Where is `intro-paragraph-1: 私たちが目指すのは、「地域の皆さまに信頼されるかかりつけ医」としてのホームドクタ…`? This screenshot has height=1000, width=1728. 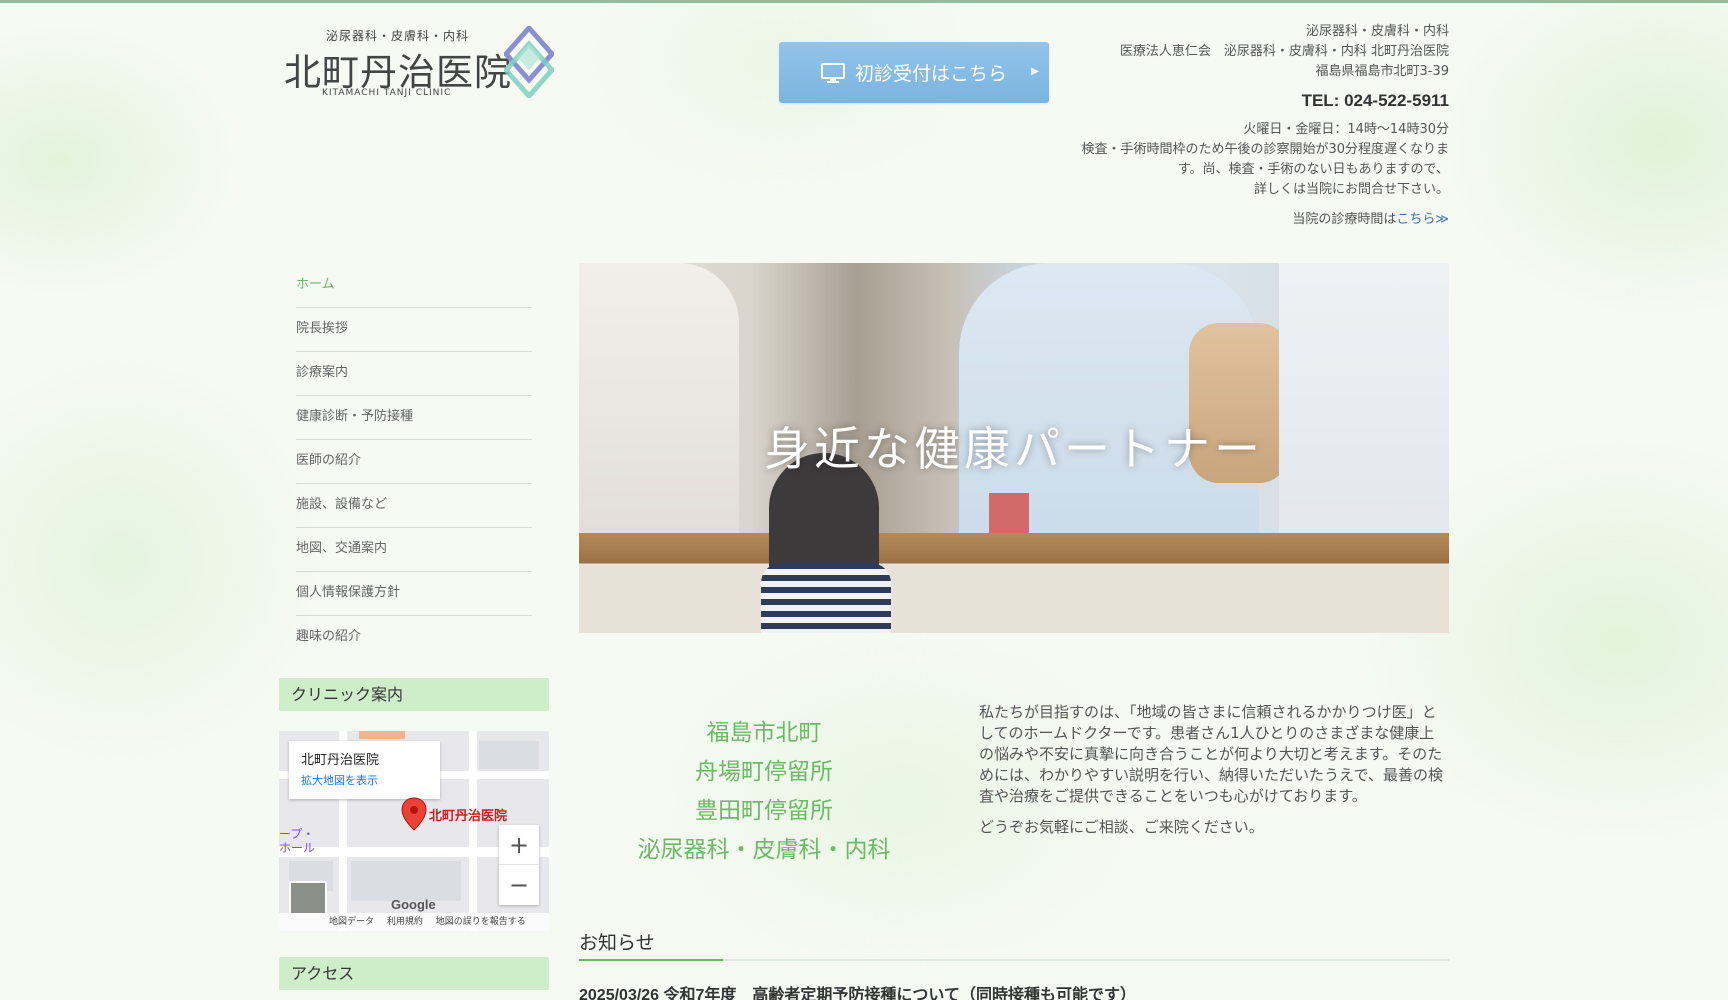
intro-paragraph-1: 私たちが目指すのは、「地域の皆さまに信頼されるかかりつけ医」としてのホームドクタ… is located at coordinates (1211, 754).